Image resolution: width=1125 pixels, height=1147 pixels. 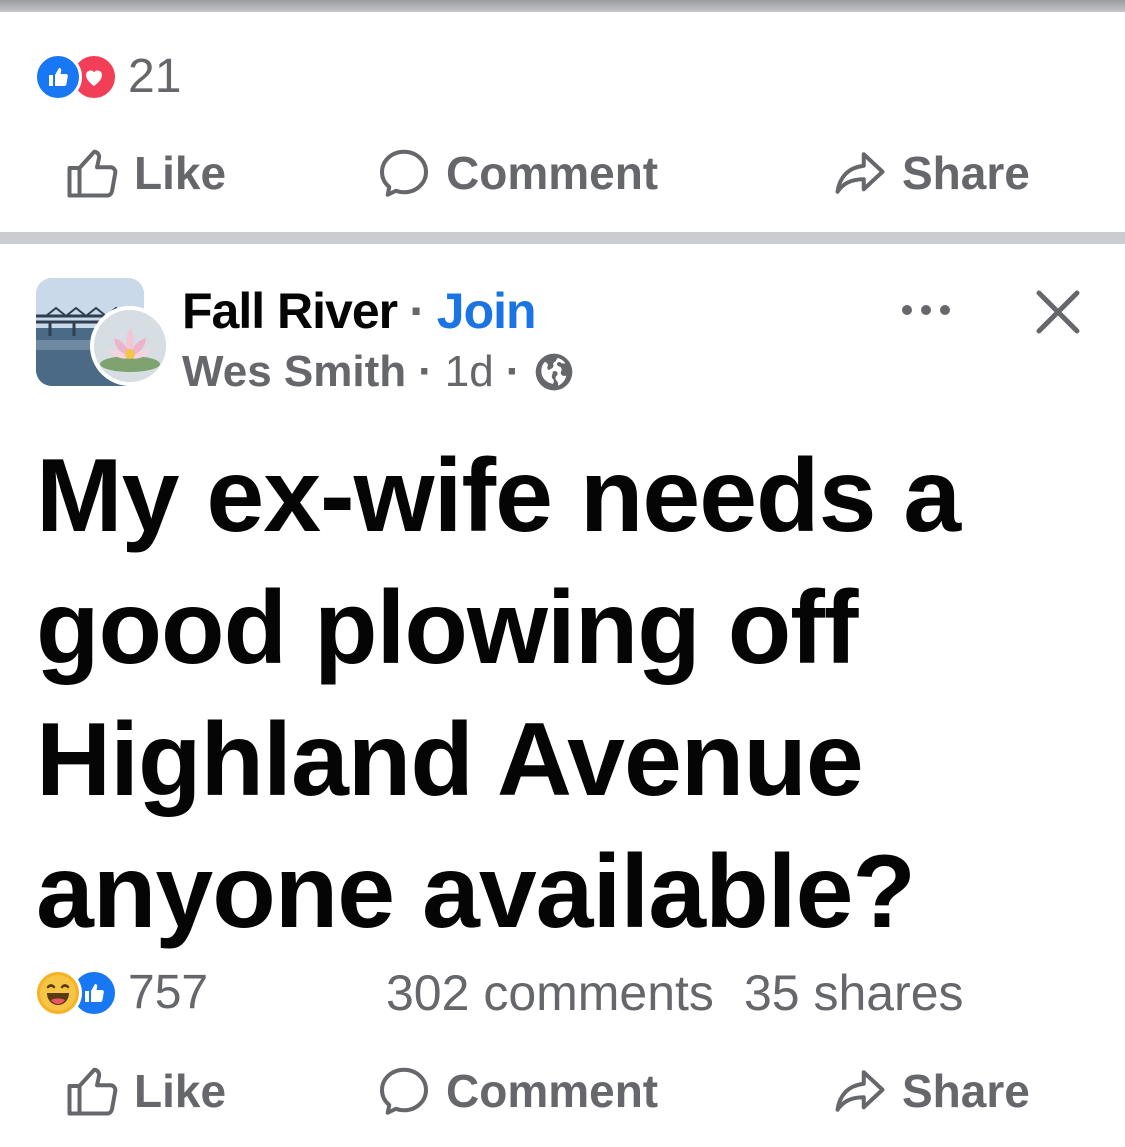 What do you see at coordinates (550, 993) in the screenshot?
I see `comments-count-link: 302 comments` at bounding box center [550, 993].